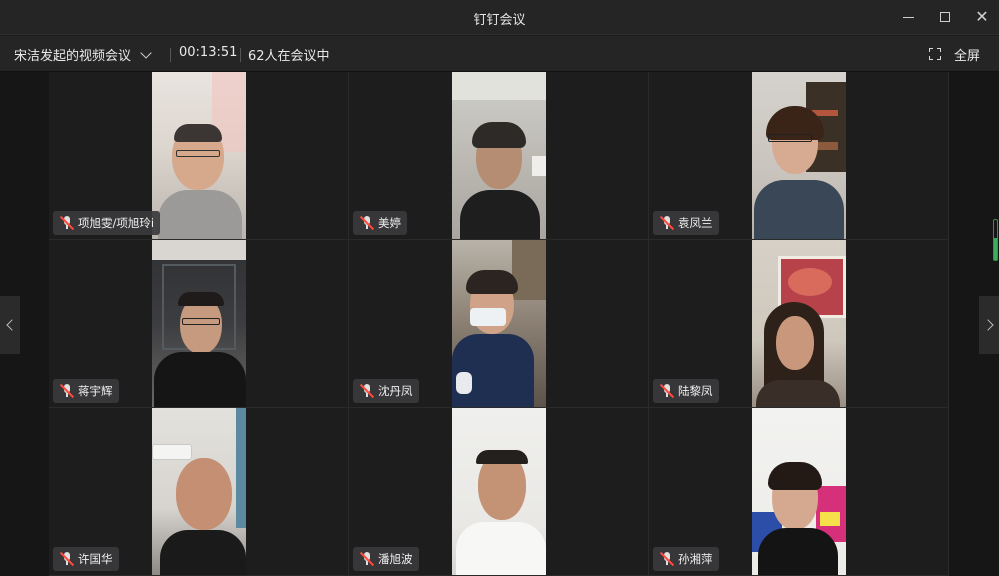 Image resolution: width=999 pixels, height=576 pixels. Describe the element at coordinates (695, 391) in the screenshot. I see `participant-name: 陆黎凤` at that location.